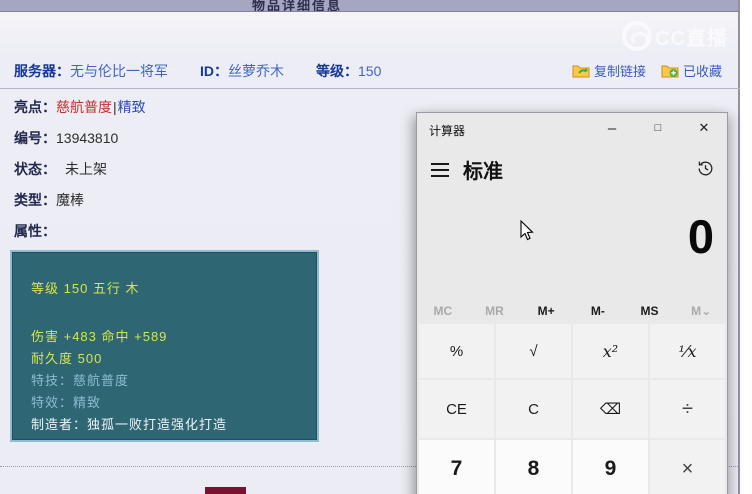  What do you see at coordinates (214, 71) in the screenshot?
I see `id-label: ID：` at bounding box center [214, 71].